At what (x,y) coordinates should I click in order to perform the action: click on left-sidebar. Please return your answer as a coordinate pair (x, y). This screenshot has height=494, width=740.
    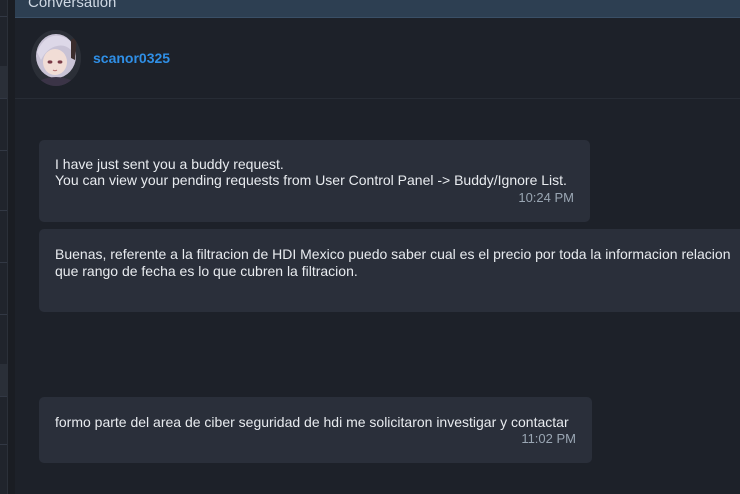
    Looking at the image, I should click on (4, 247).